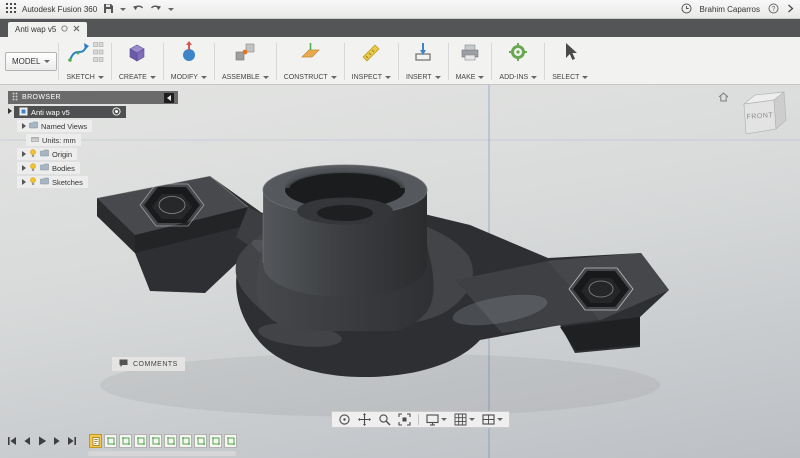  Describe the element at coordinates (78, 55) in the screenshot. I see `sketch-spline-icon` at that location.